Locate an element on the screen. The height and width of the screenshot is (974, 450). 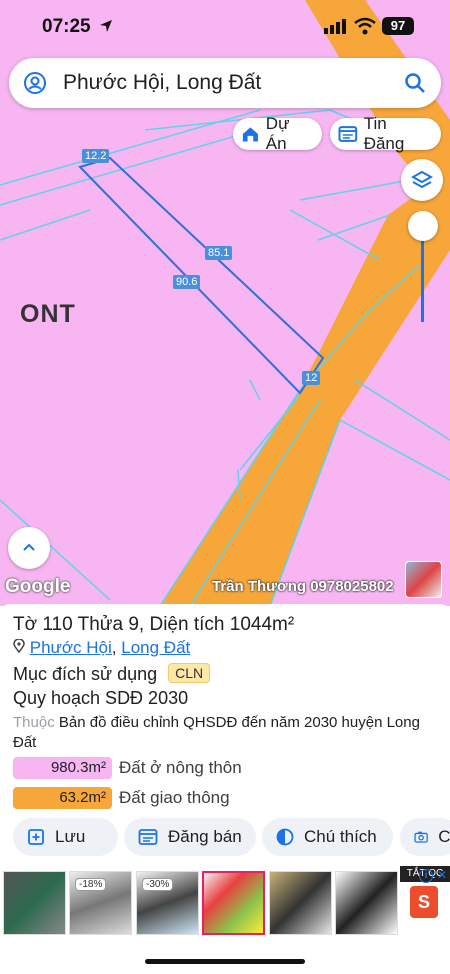
expand-panel-button is located at coordinates (29, 548).